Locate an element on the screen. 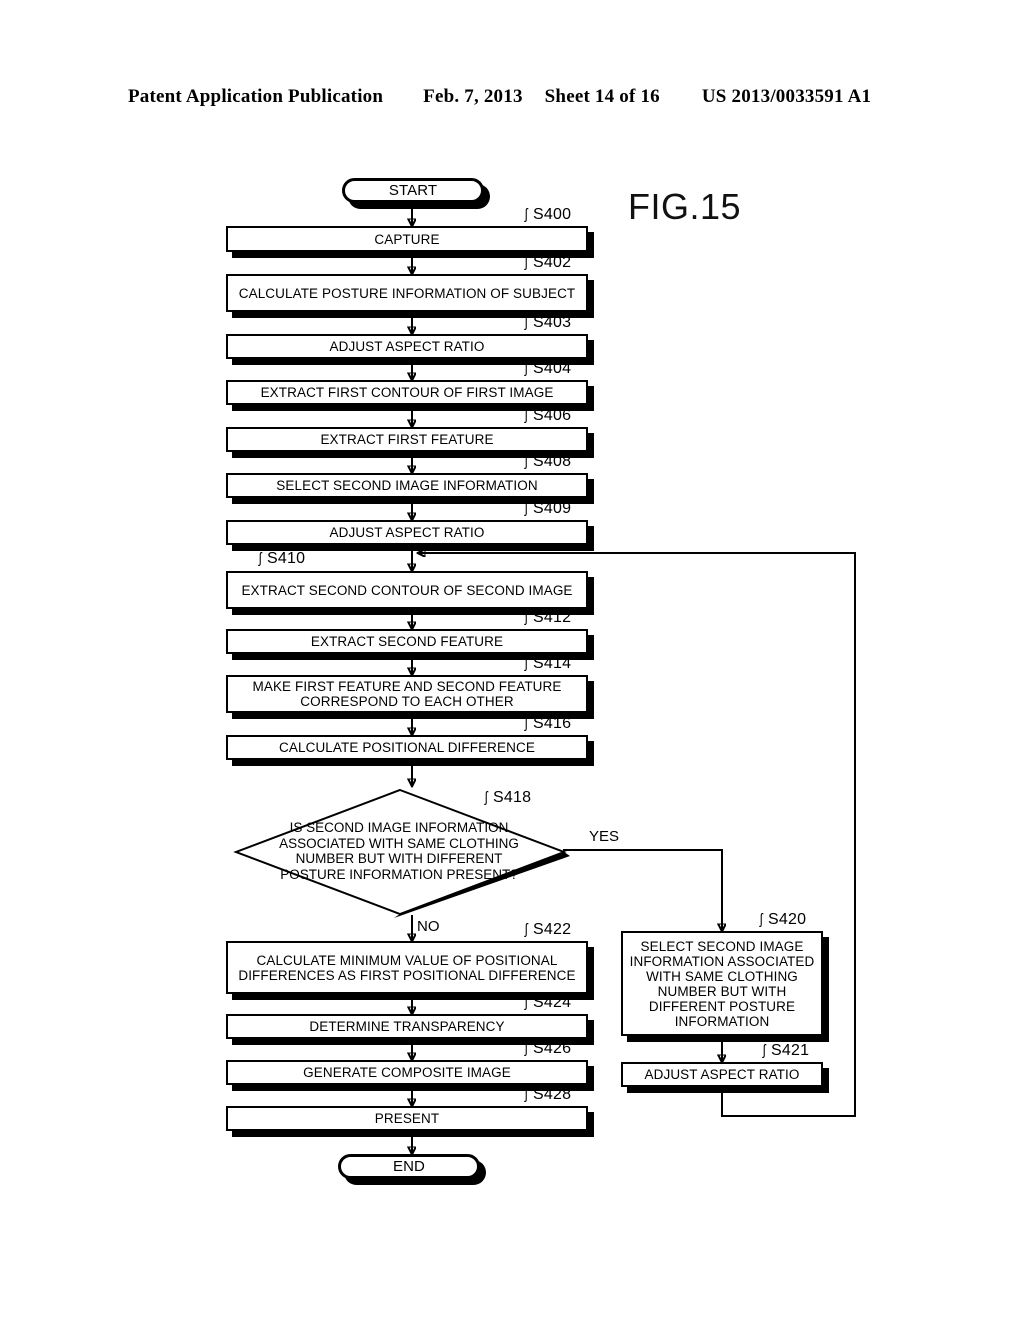  step-s409-node: ADJUST ASPECT RATIO is located at coordinates (407, 532).